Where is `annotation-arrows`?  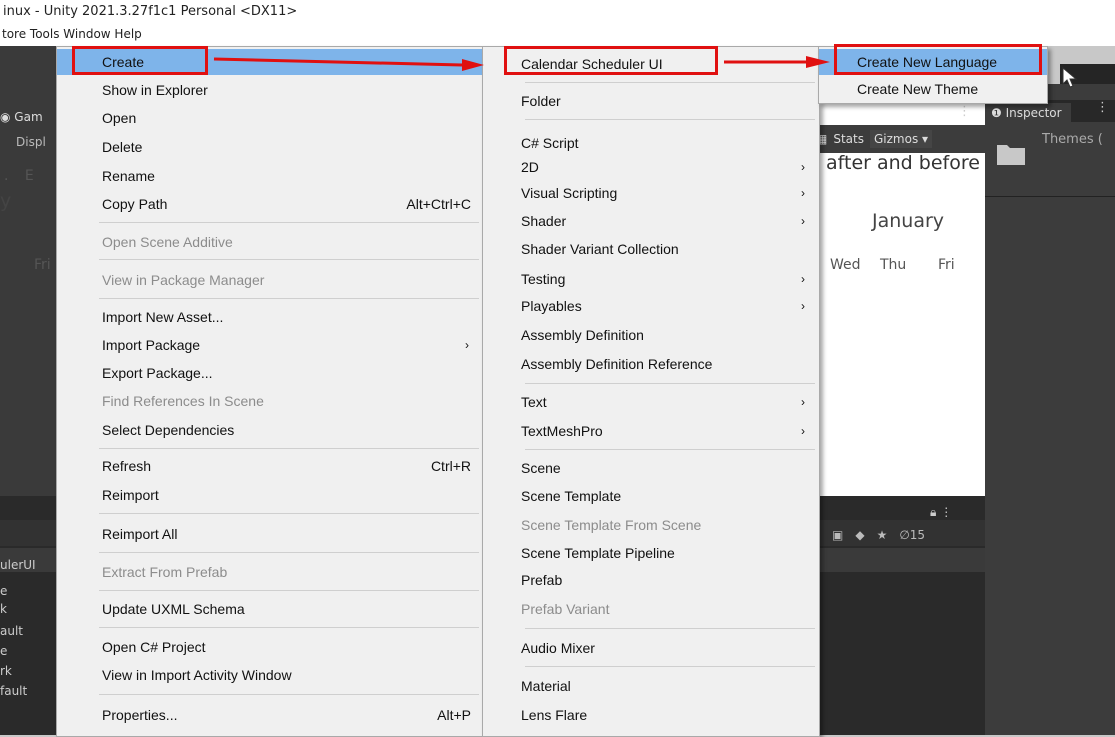
annotation-arrows is located at coordinates (521, 63).